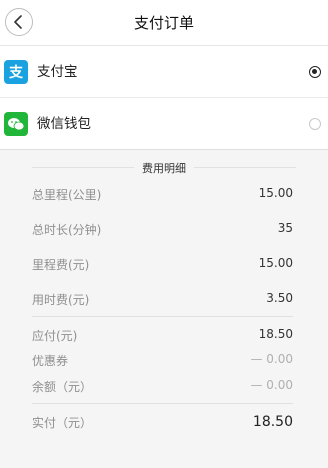 This screenshot has height=468, width=328. I want to click on summary-label: 优惠券, so click(50, 361).